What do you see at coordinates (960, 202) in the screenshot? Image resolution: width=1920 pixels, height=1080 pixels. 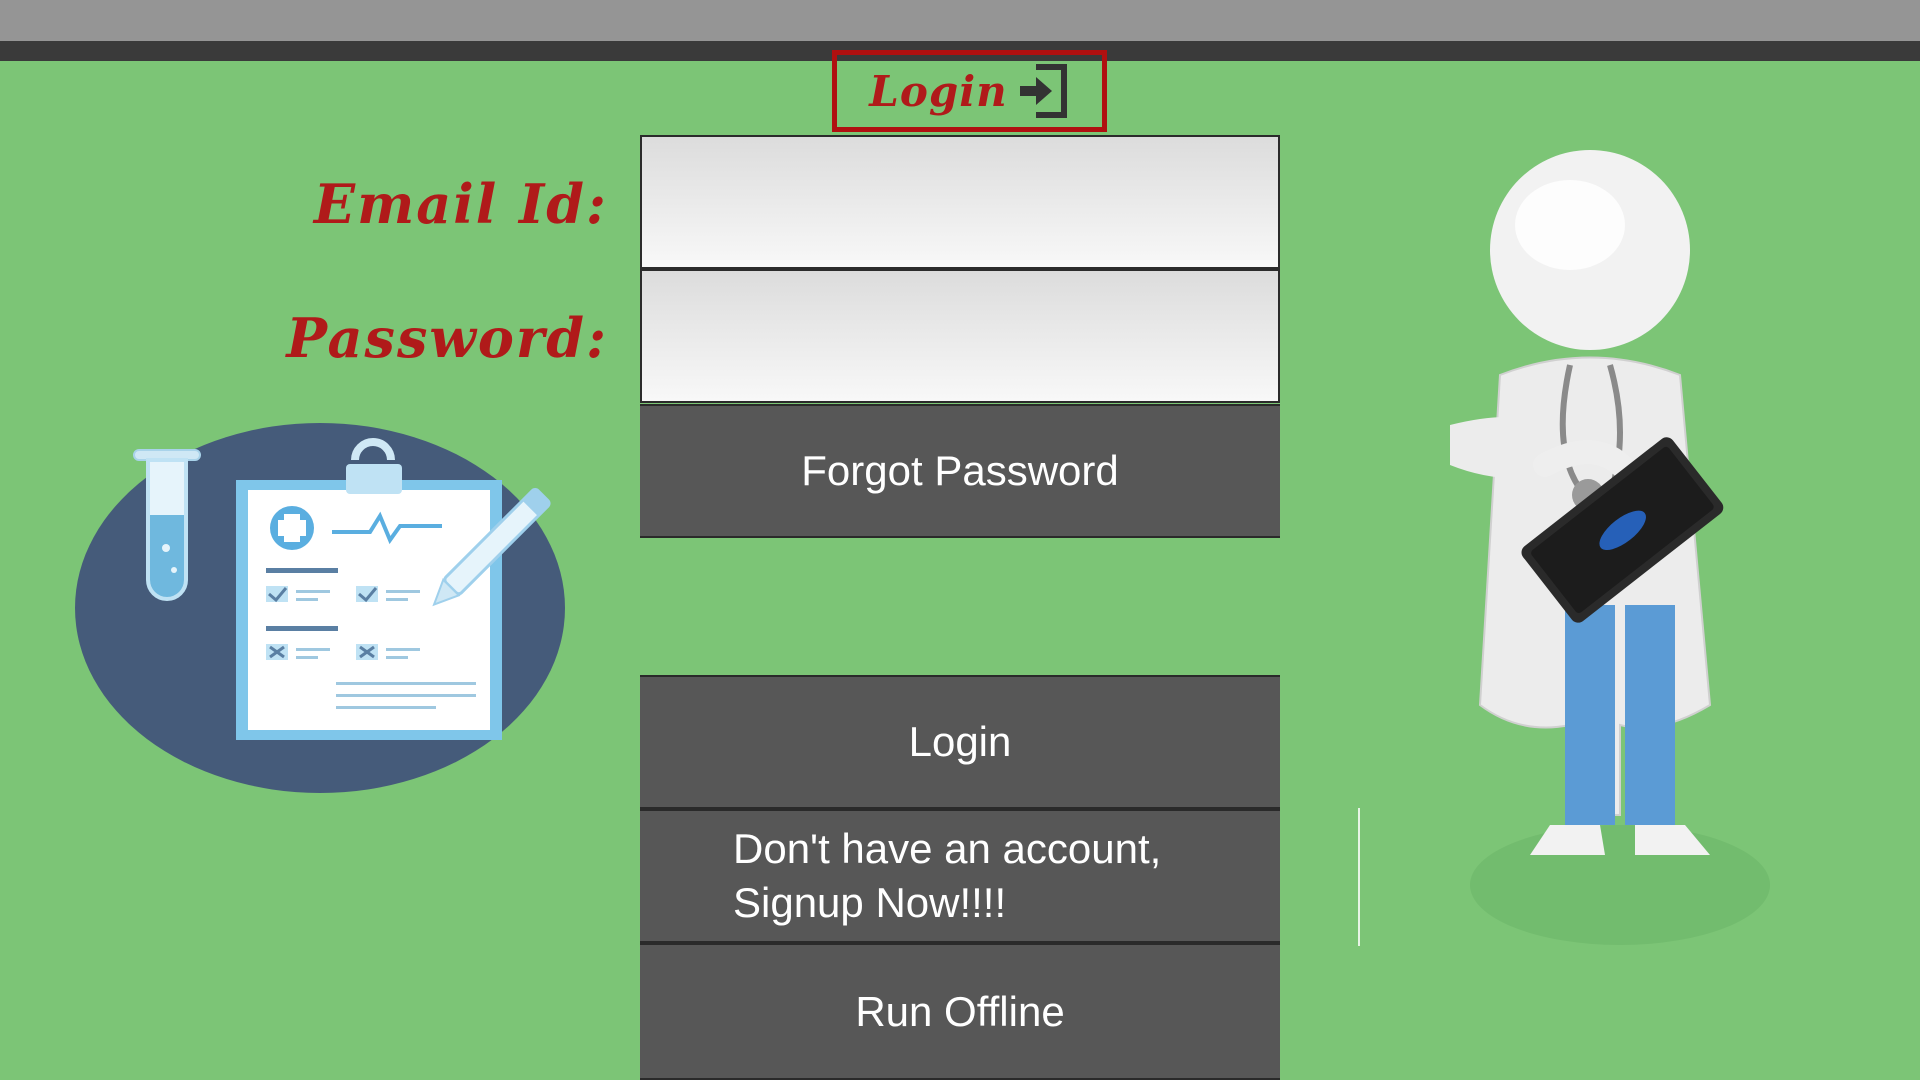 I see `email-input` at bounding box center [960, 202].